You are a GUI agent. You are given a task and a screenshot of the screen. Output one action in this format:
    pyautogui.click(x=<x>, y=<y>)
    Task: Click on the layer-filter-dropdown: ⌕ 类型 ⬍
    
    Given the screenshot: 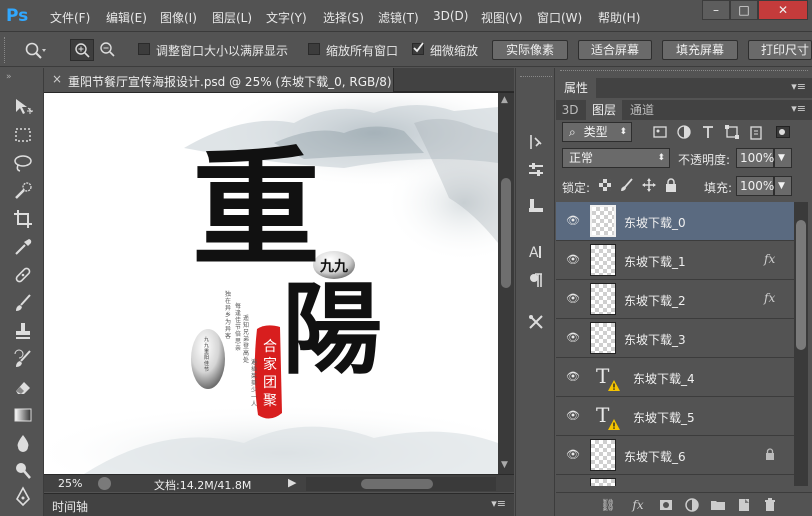 What is the action you would take?
    pyautogui.click(x=597, y=132)
    